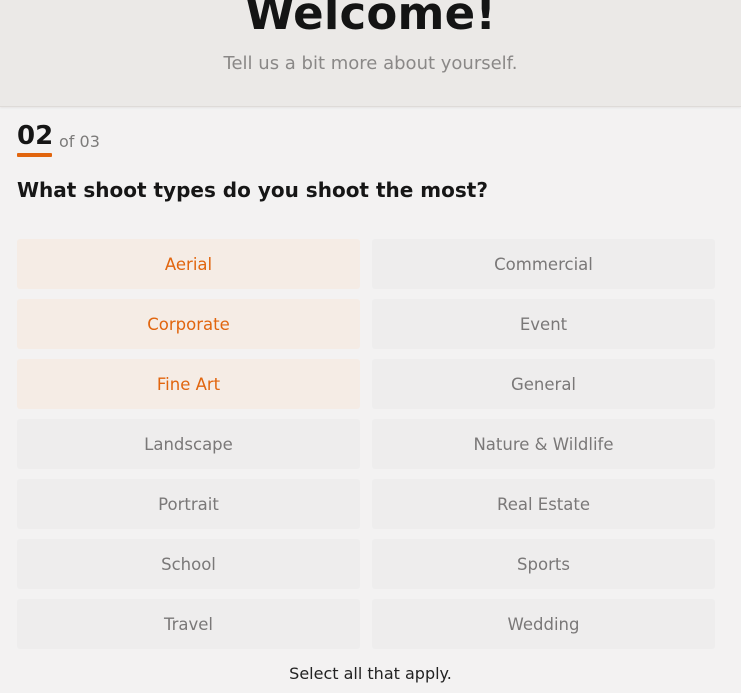  Describe the element at coordinates (543, 384) in the screenshot. I see `option-general: General` at that location.